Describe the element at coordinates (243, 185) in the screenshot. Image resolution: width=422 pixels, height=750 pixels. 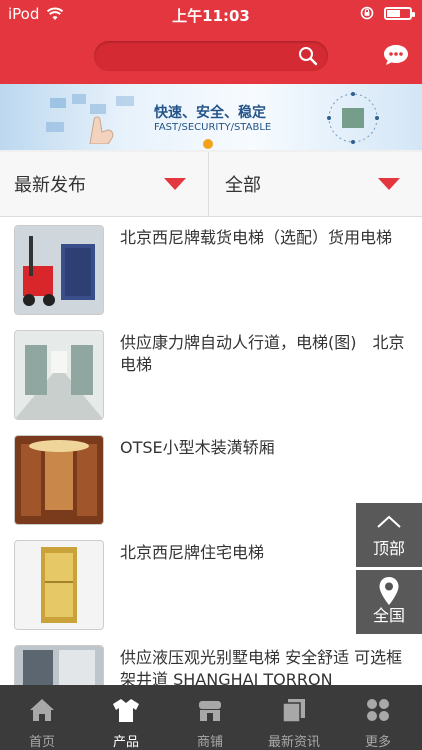
I see `category-filter-label: 全部` at that location.